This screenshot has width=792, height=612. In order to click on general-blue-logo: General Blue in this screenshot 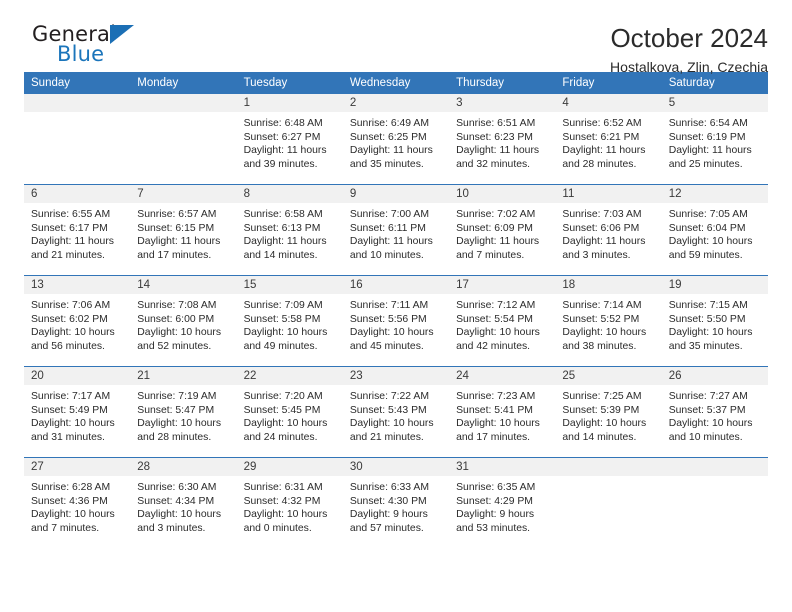, I will do `click(83, 46)`.